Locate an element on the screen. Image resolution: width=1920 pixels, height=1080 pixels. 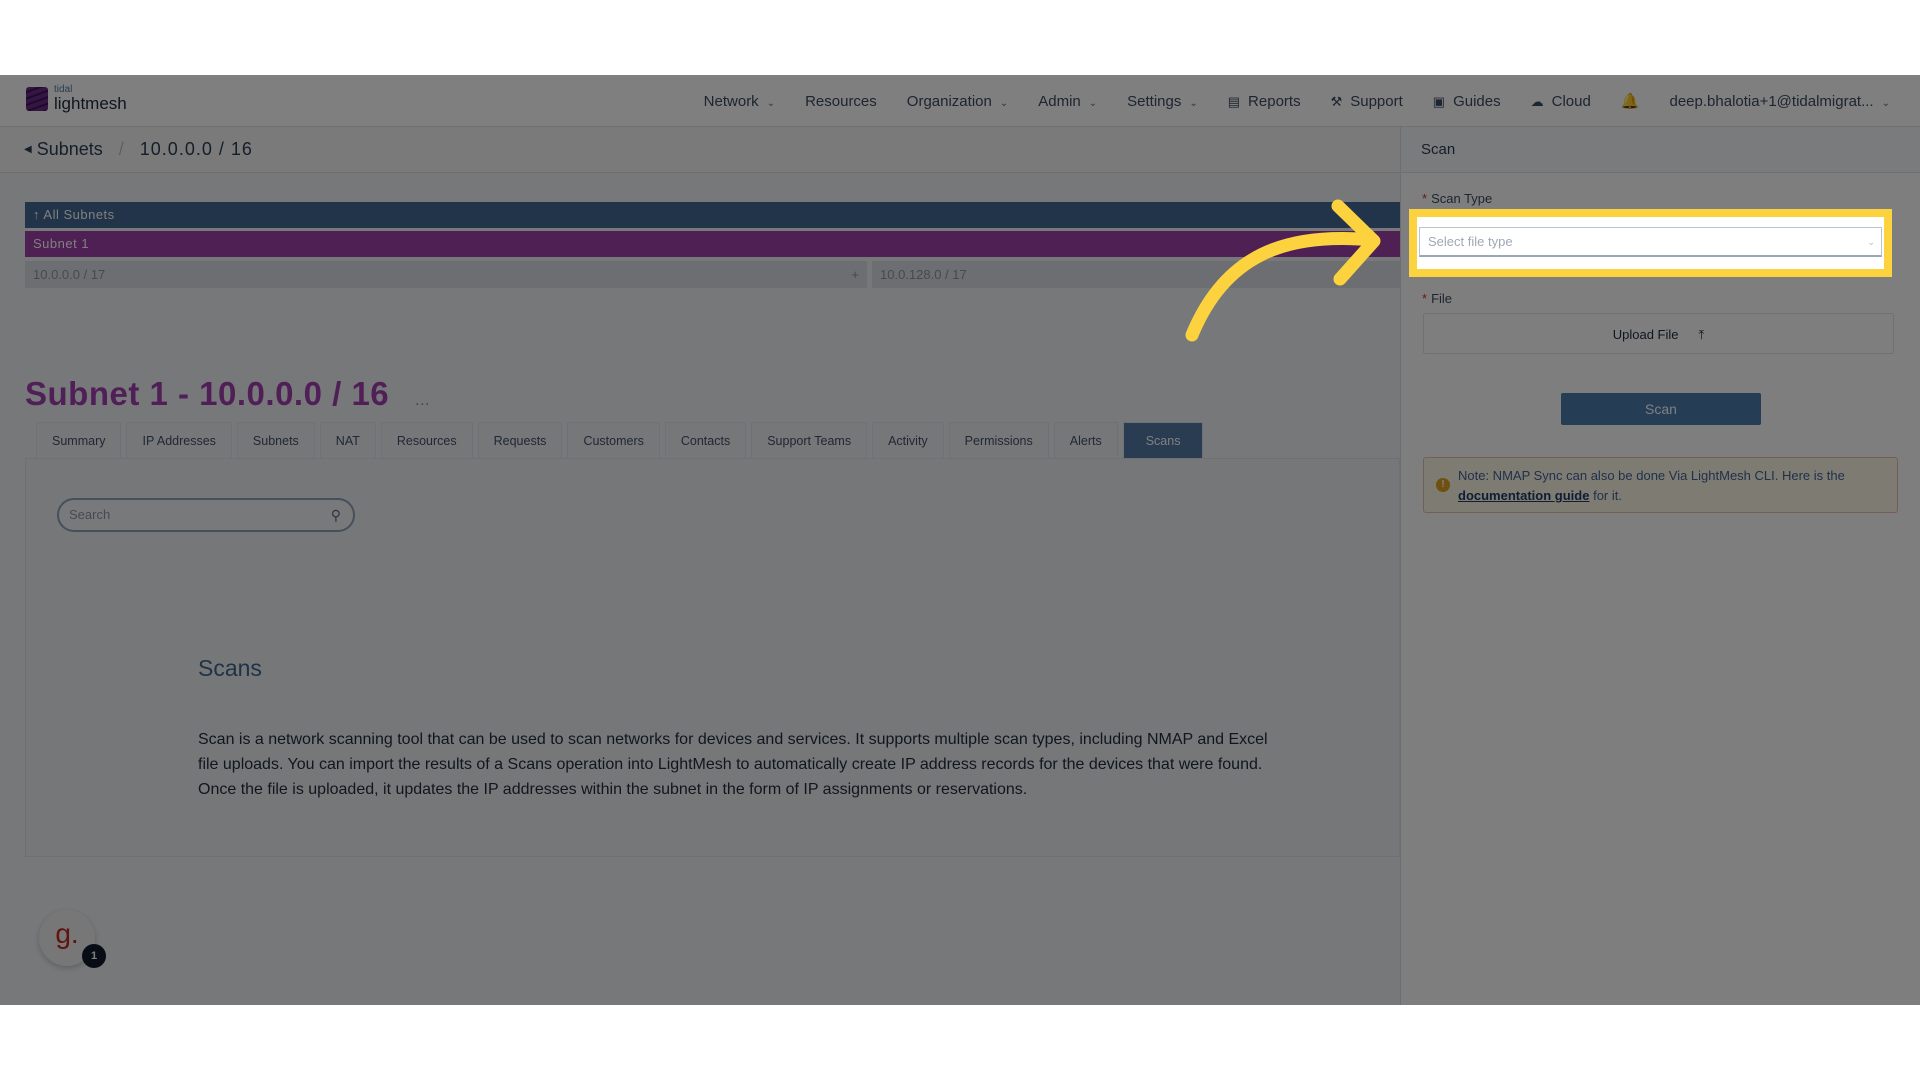
search-input: Search ⚲ is located at coordinates (206, 515).